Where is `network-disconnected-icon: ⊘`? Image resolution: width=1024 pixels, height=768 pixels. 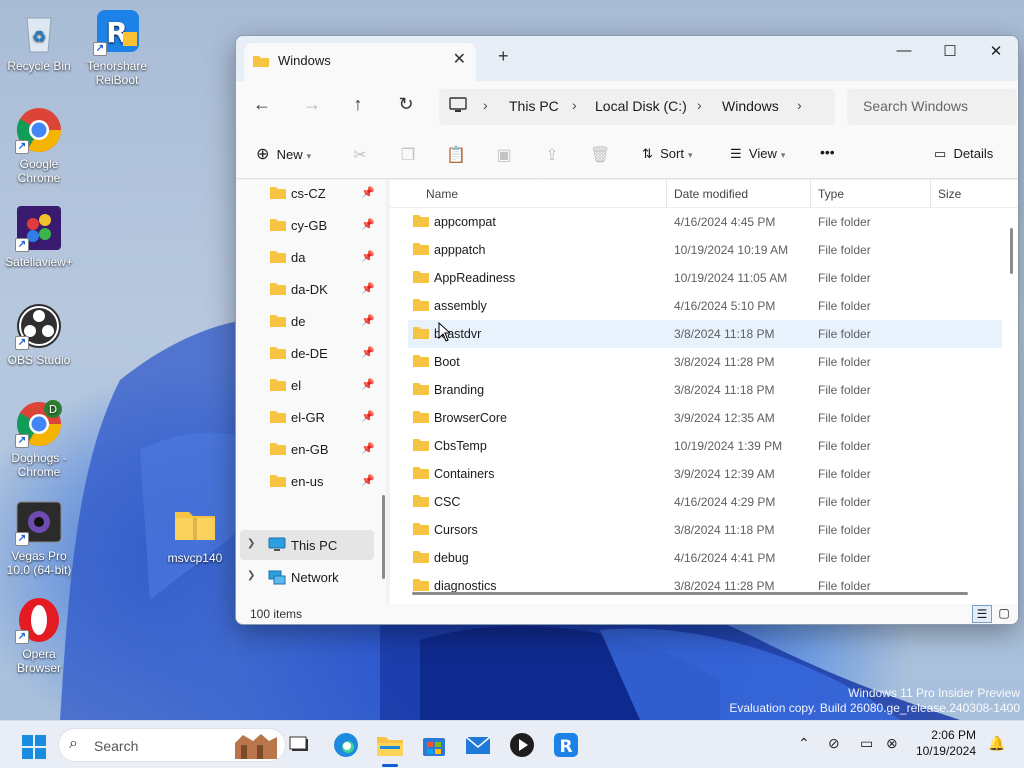 network-disconnected-icon: ⊘ is located at coordinates (834, 743).